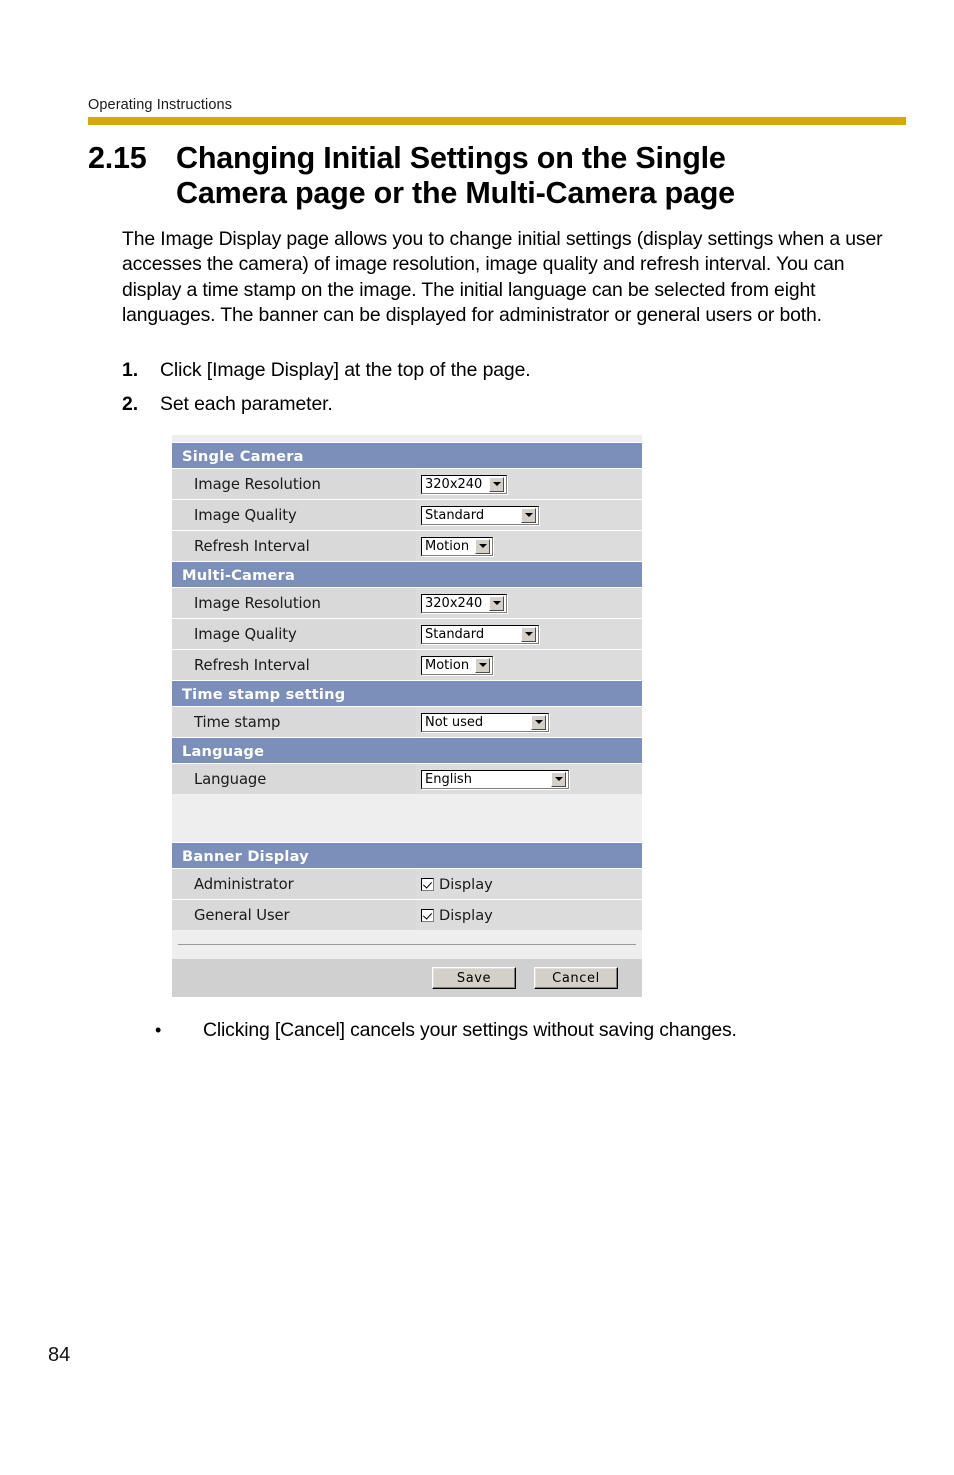 Image resolution: width=954 pixels, height=1475 pixels. I want to click on group-header-language: Language, so click(407, 750).